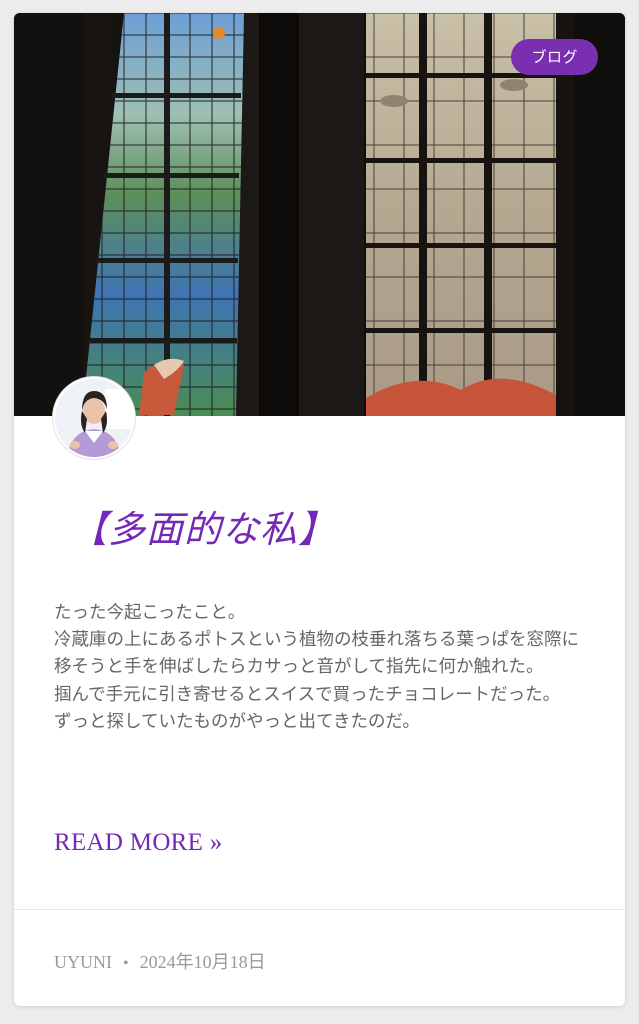 The width and height of the screenshot is (639, 1024). Describe the element at coordinates (554, 57) in the screenshot. I see `category-badge: ブログ` at that location.